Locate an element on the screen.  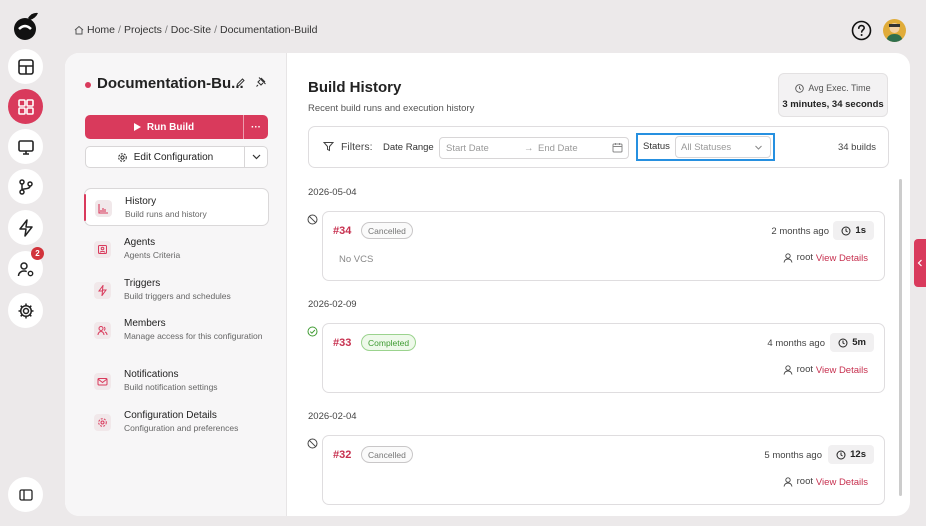
home-icon is located at coordinates (79, 30).